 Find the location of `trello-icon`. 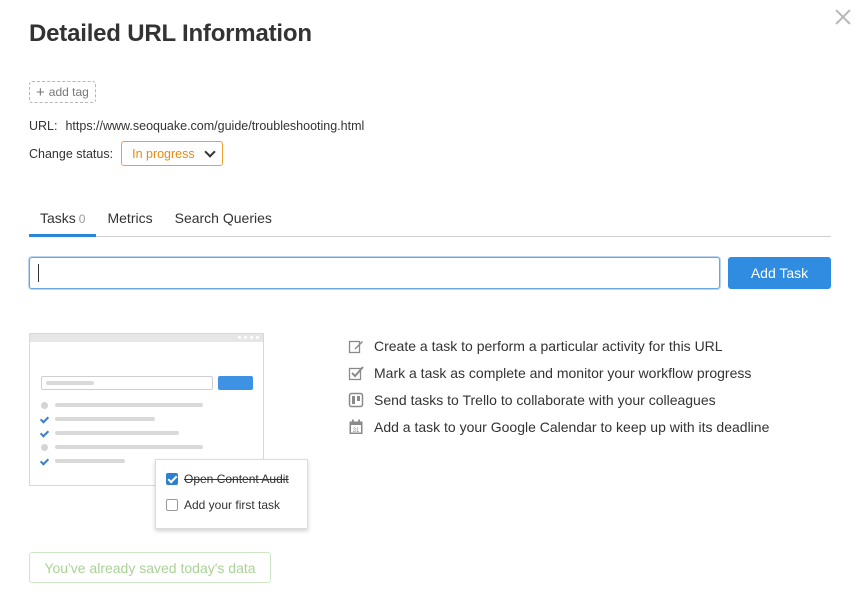

trello-icon is located at coordinates (356, 399).